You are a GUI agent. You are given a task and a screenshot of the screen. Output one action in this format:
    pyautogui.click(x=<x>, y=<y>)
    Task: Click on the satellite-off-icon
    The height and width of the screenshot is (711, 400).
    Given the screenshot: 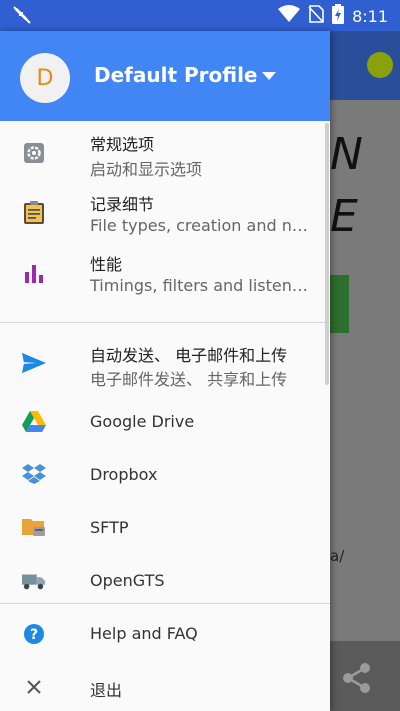 What is the action you would take?
    pyautogui.click(x=22, y=17)
    